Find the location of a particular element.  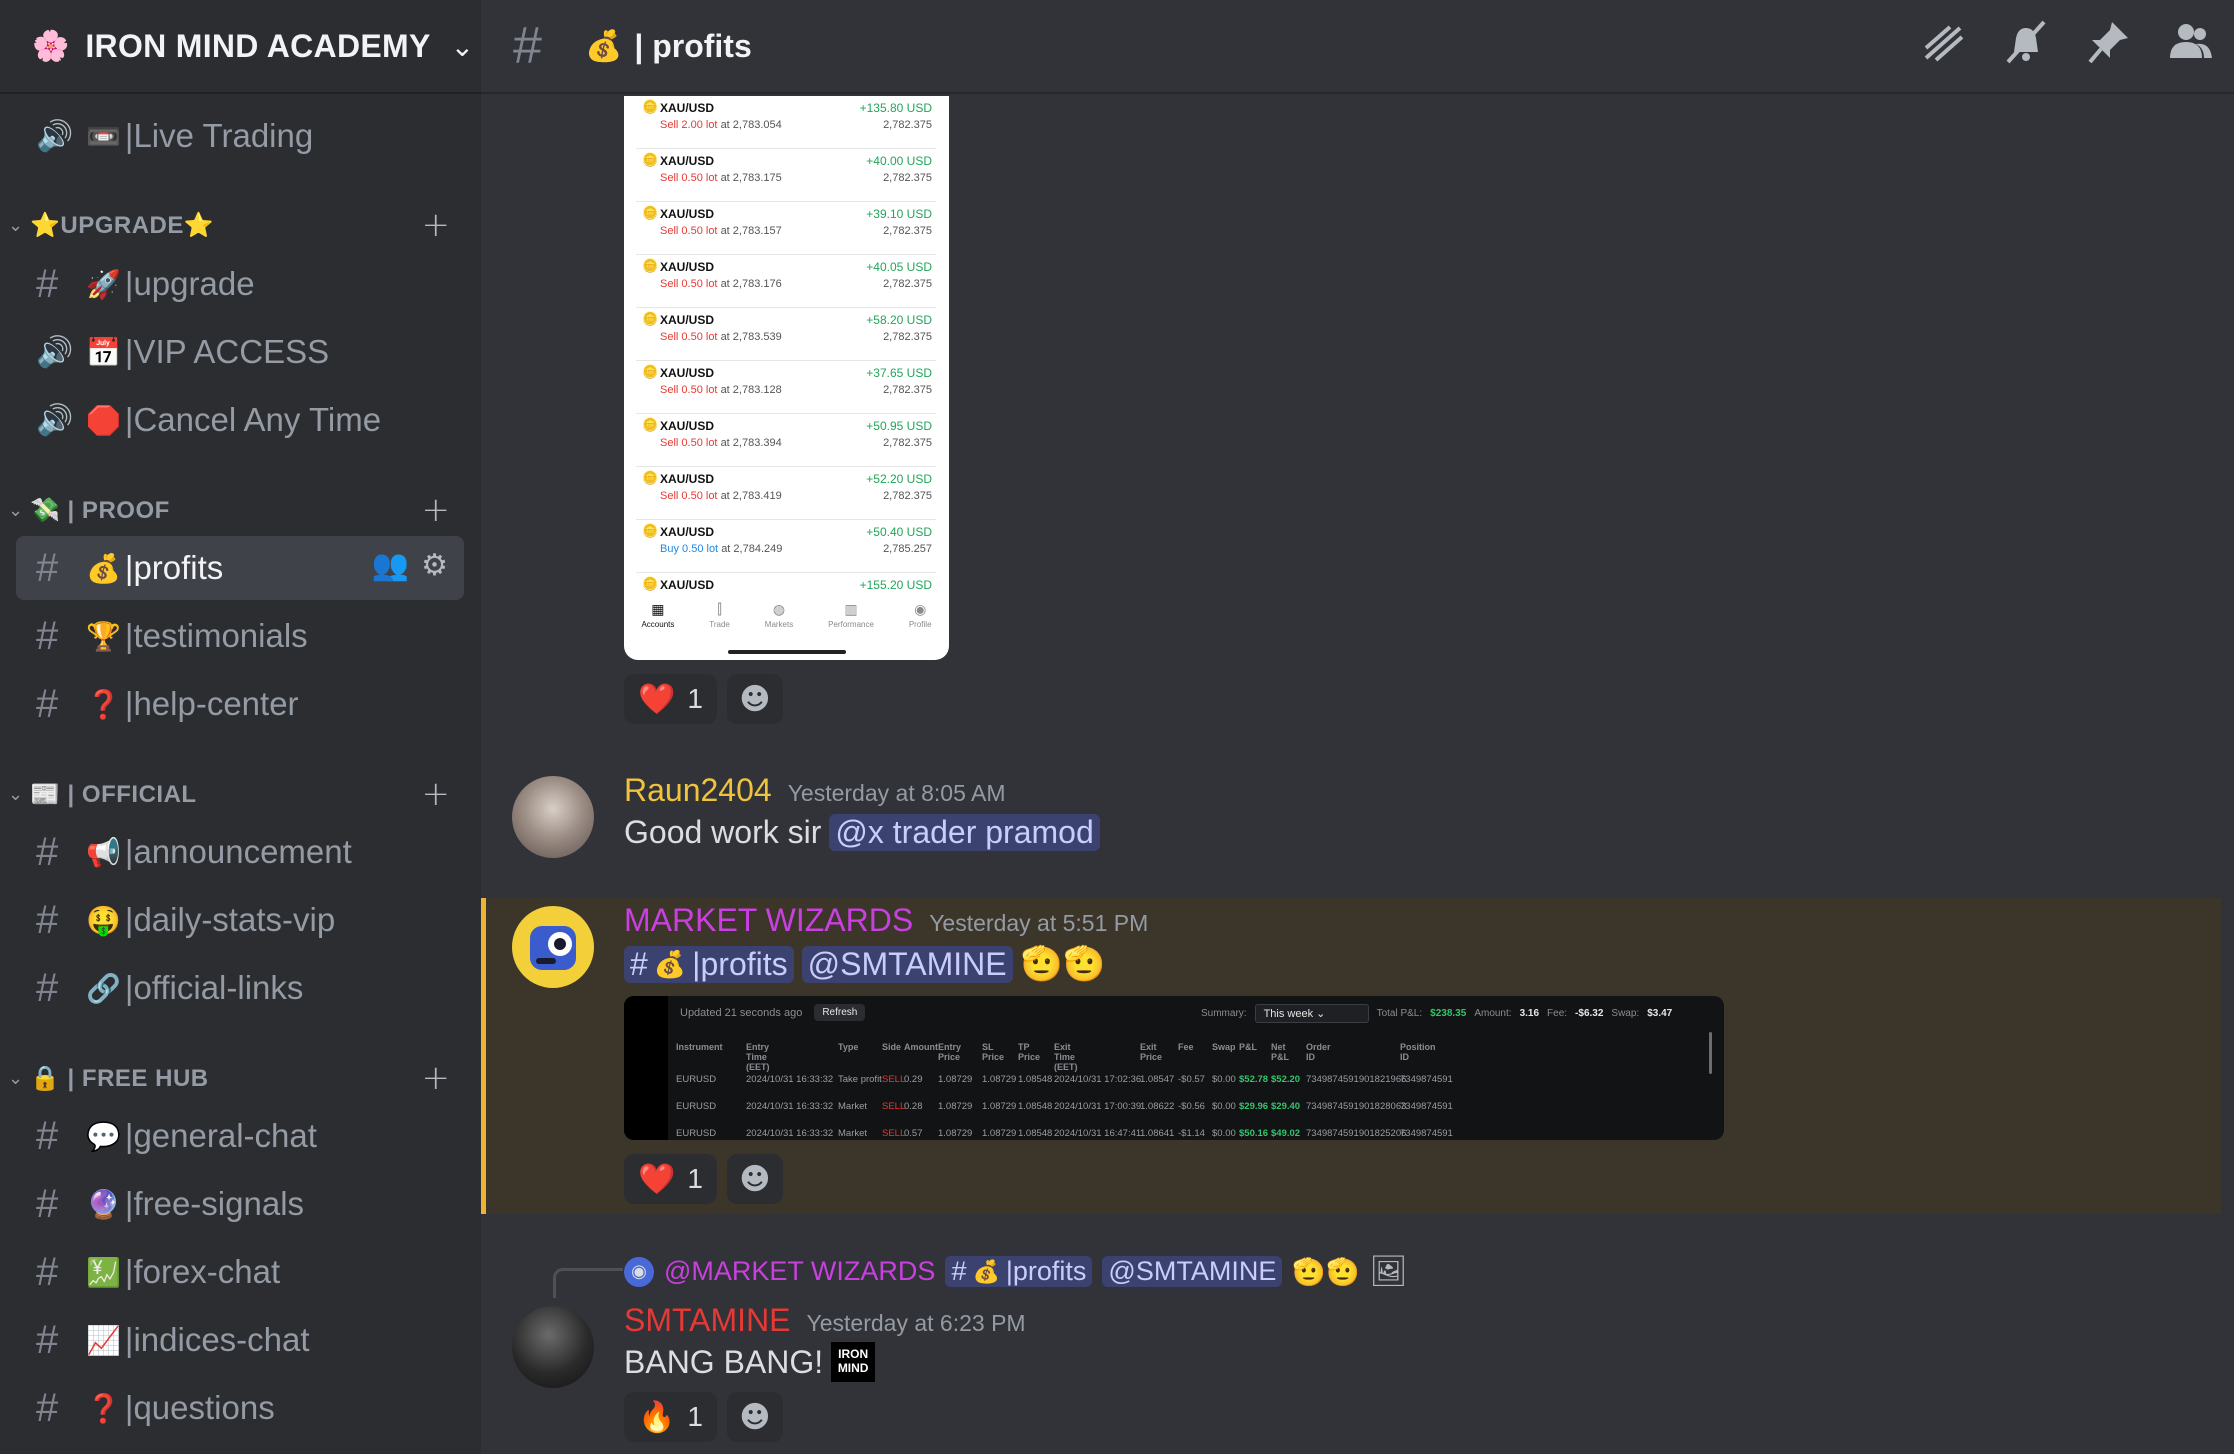

channel-daily-stats-vip: # 🤑 |daily-stats-vip is located at coordinates (240, 920).